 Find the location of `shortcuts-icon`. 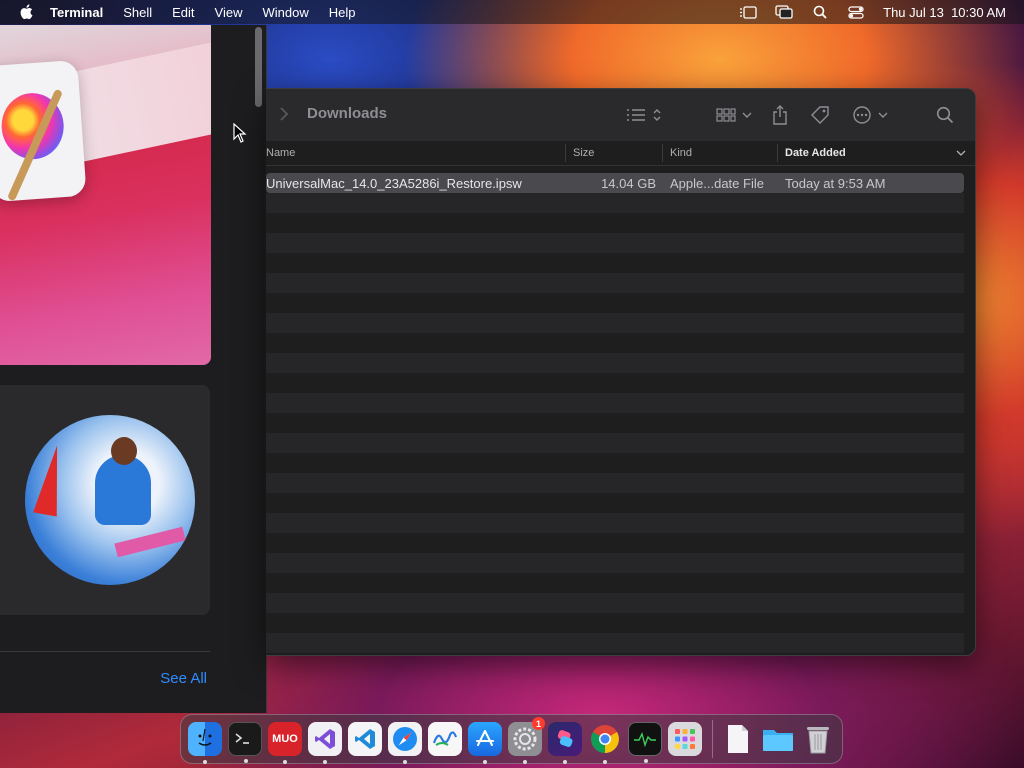

shortcuts-icon is located at coordinates (565, 743).